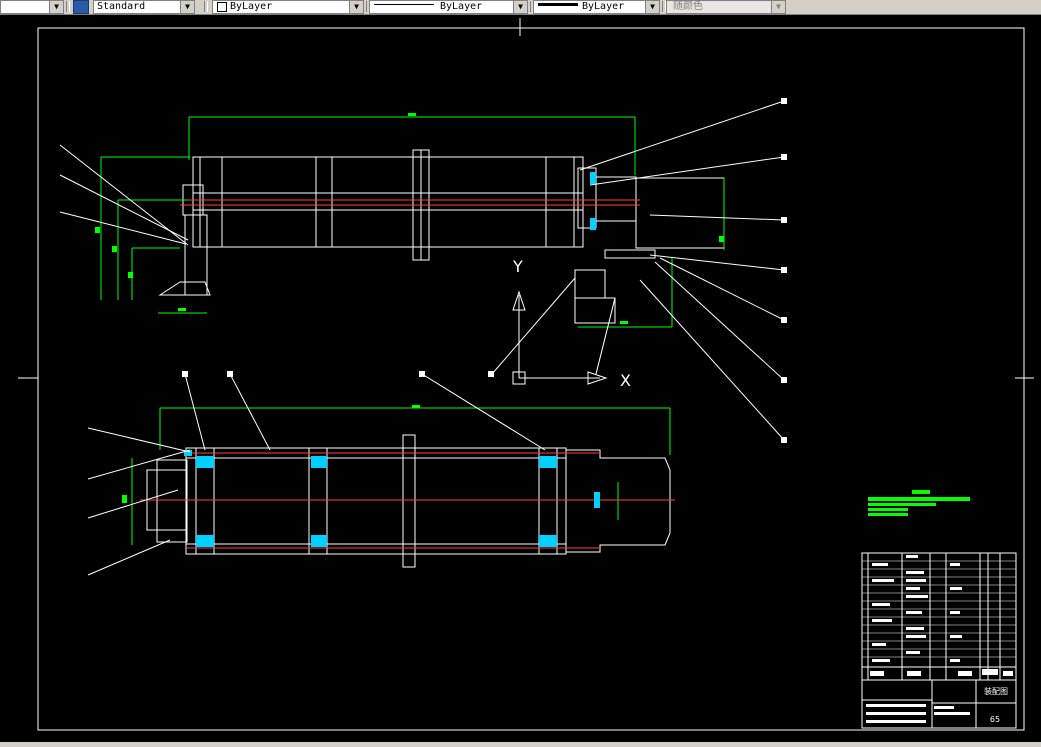 This screenshot has height=747, width=1041. I want to click on ucs-y-label: Y, so click(517, 266).